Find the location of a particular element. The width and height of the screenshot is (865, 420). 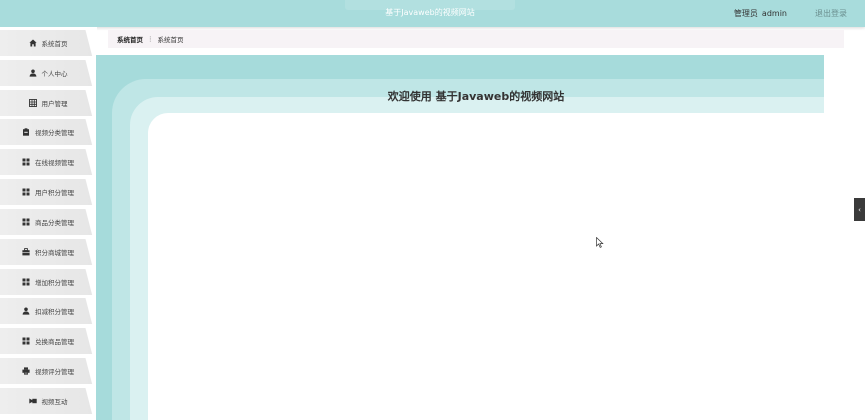

sidebar-item-user-points: 用户积分管理 is located at coordinates (46, 192).